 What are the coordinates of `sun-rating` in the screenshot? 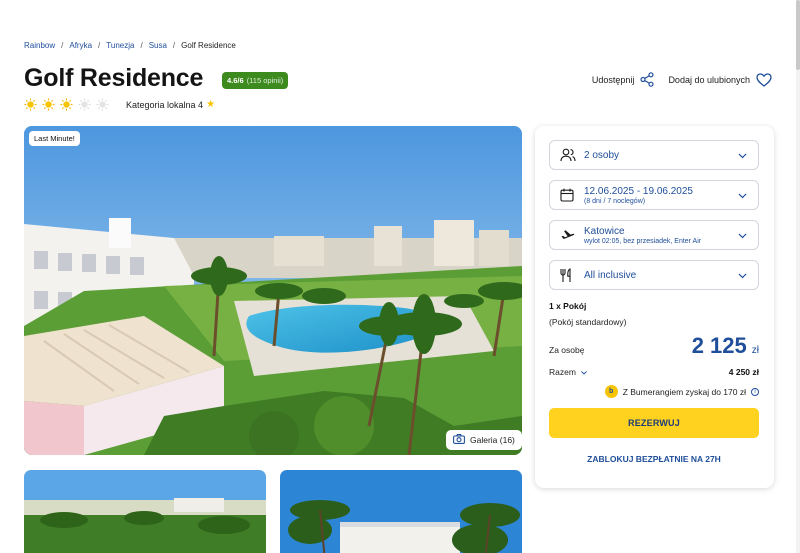 It's located at (66, 104).